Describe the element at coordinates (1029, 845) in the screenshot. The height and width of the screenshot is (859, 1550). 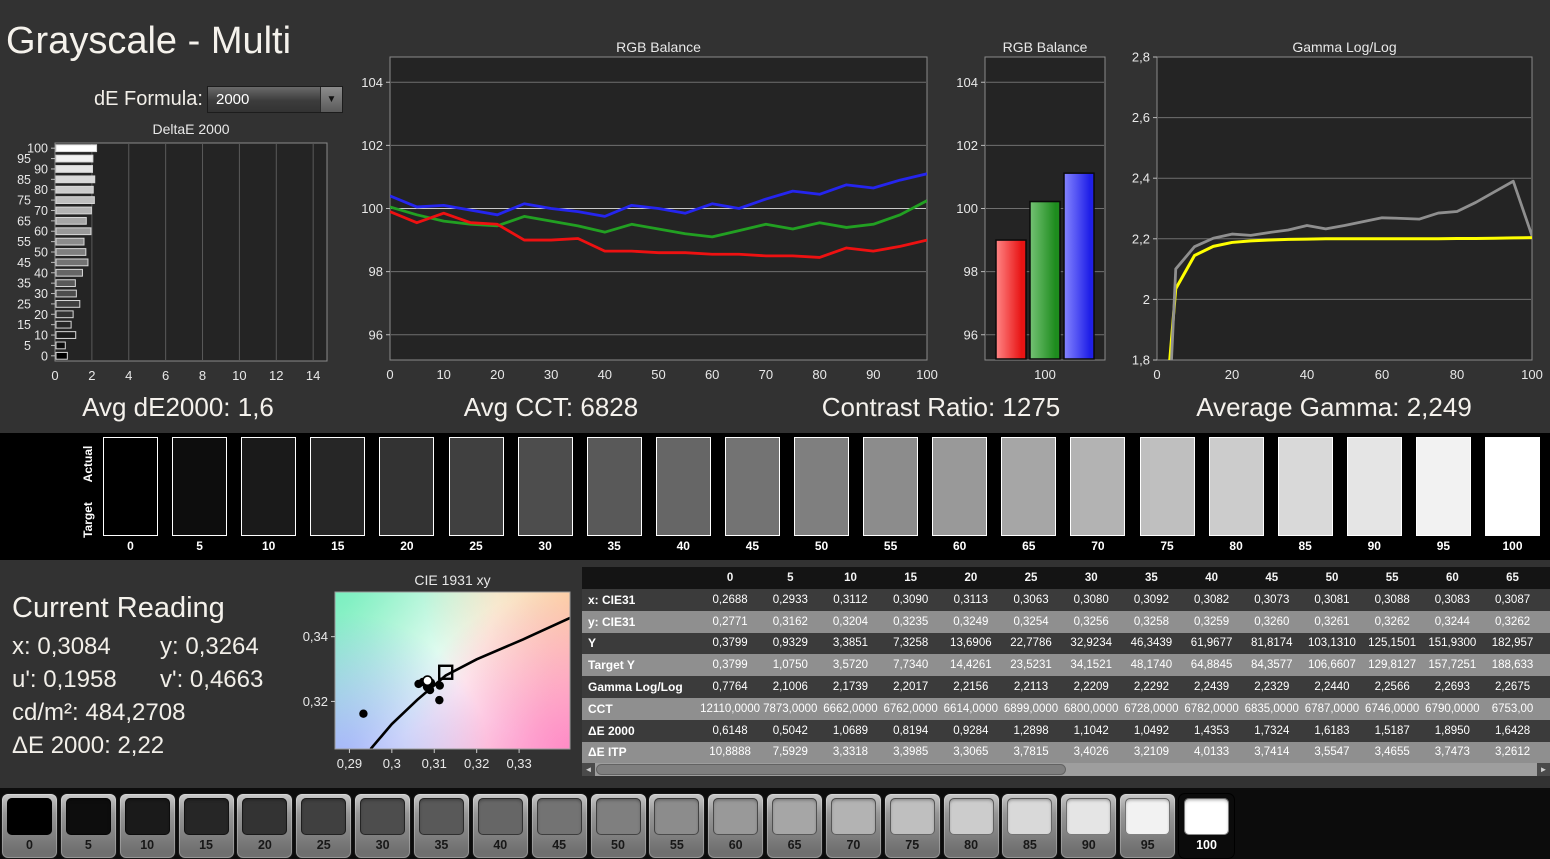
I see `pattern-level-label: 85` at that location.